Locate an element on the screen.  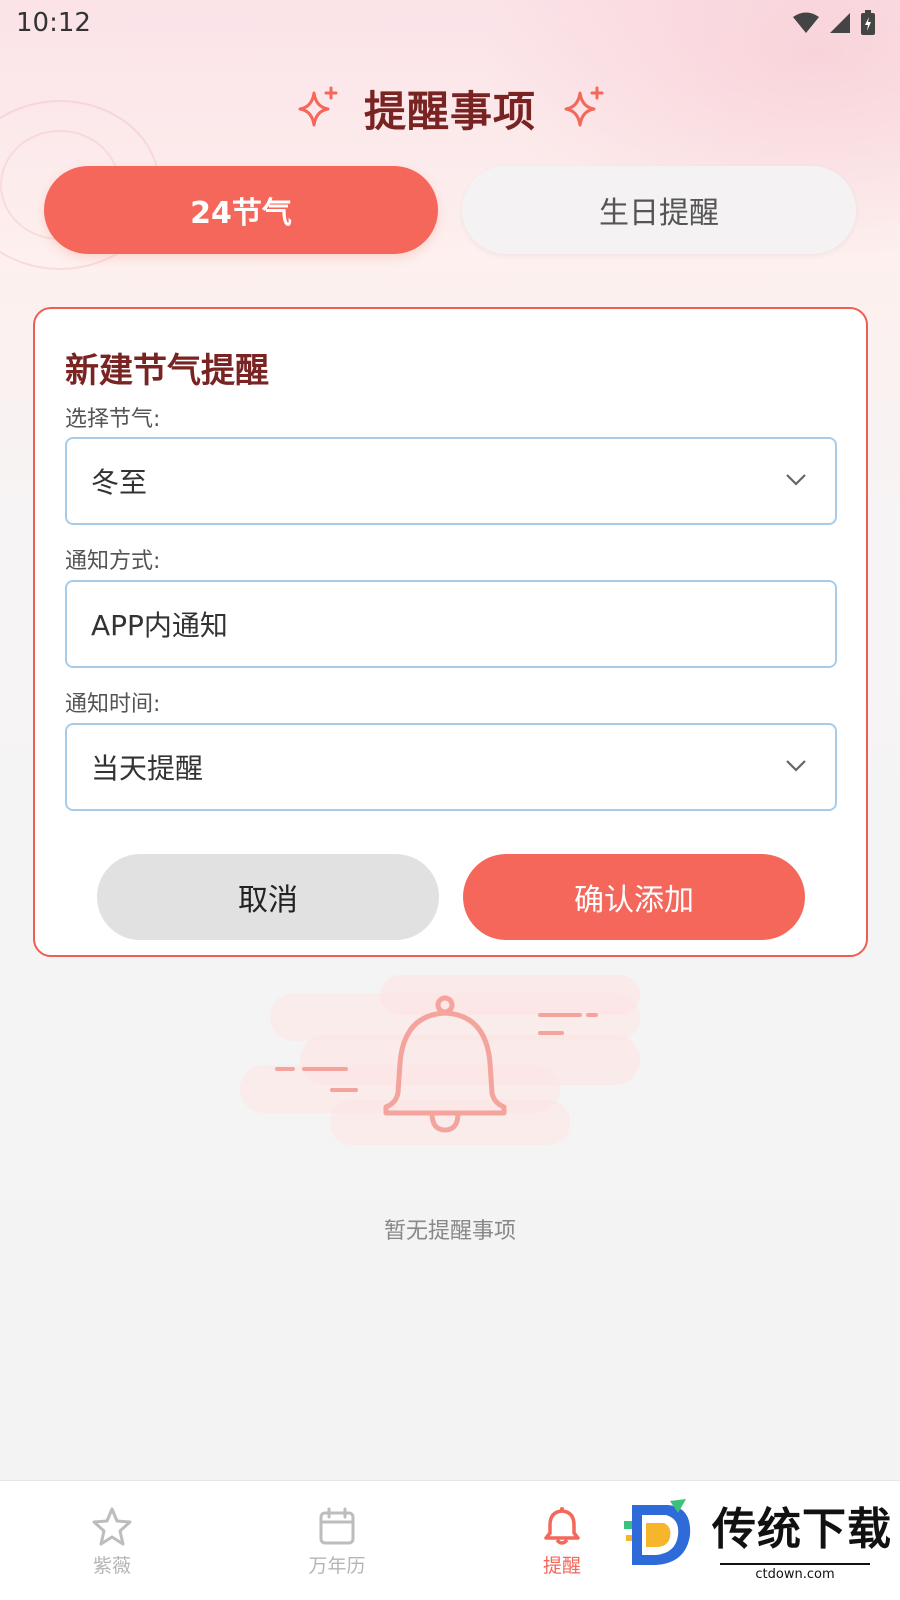
nav-item-ziwei: 紫薇 is located at coordinates (112, 1541).